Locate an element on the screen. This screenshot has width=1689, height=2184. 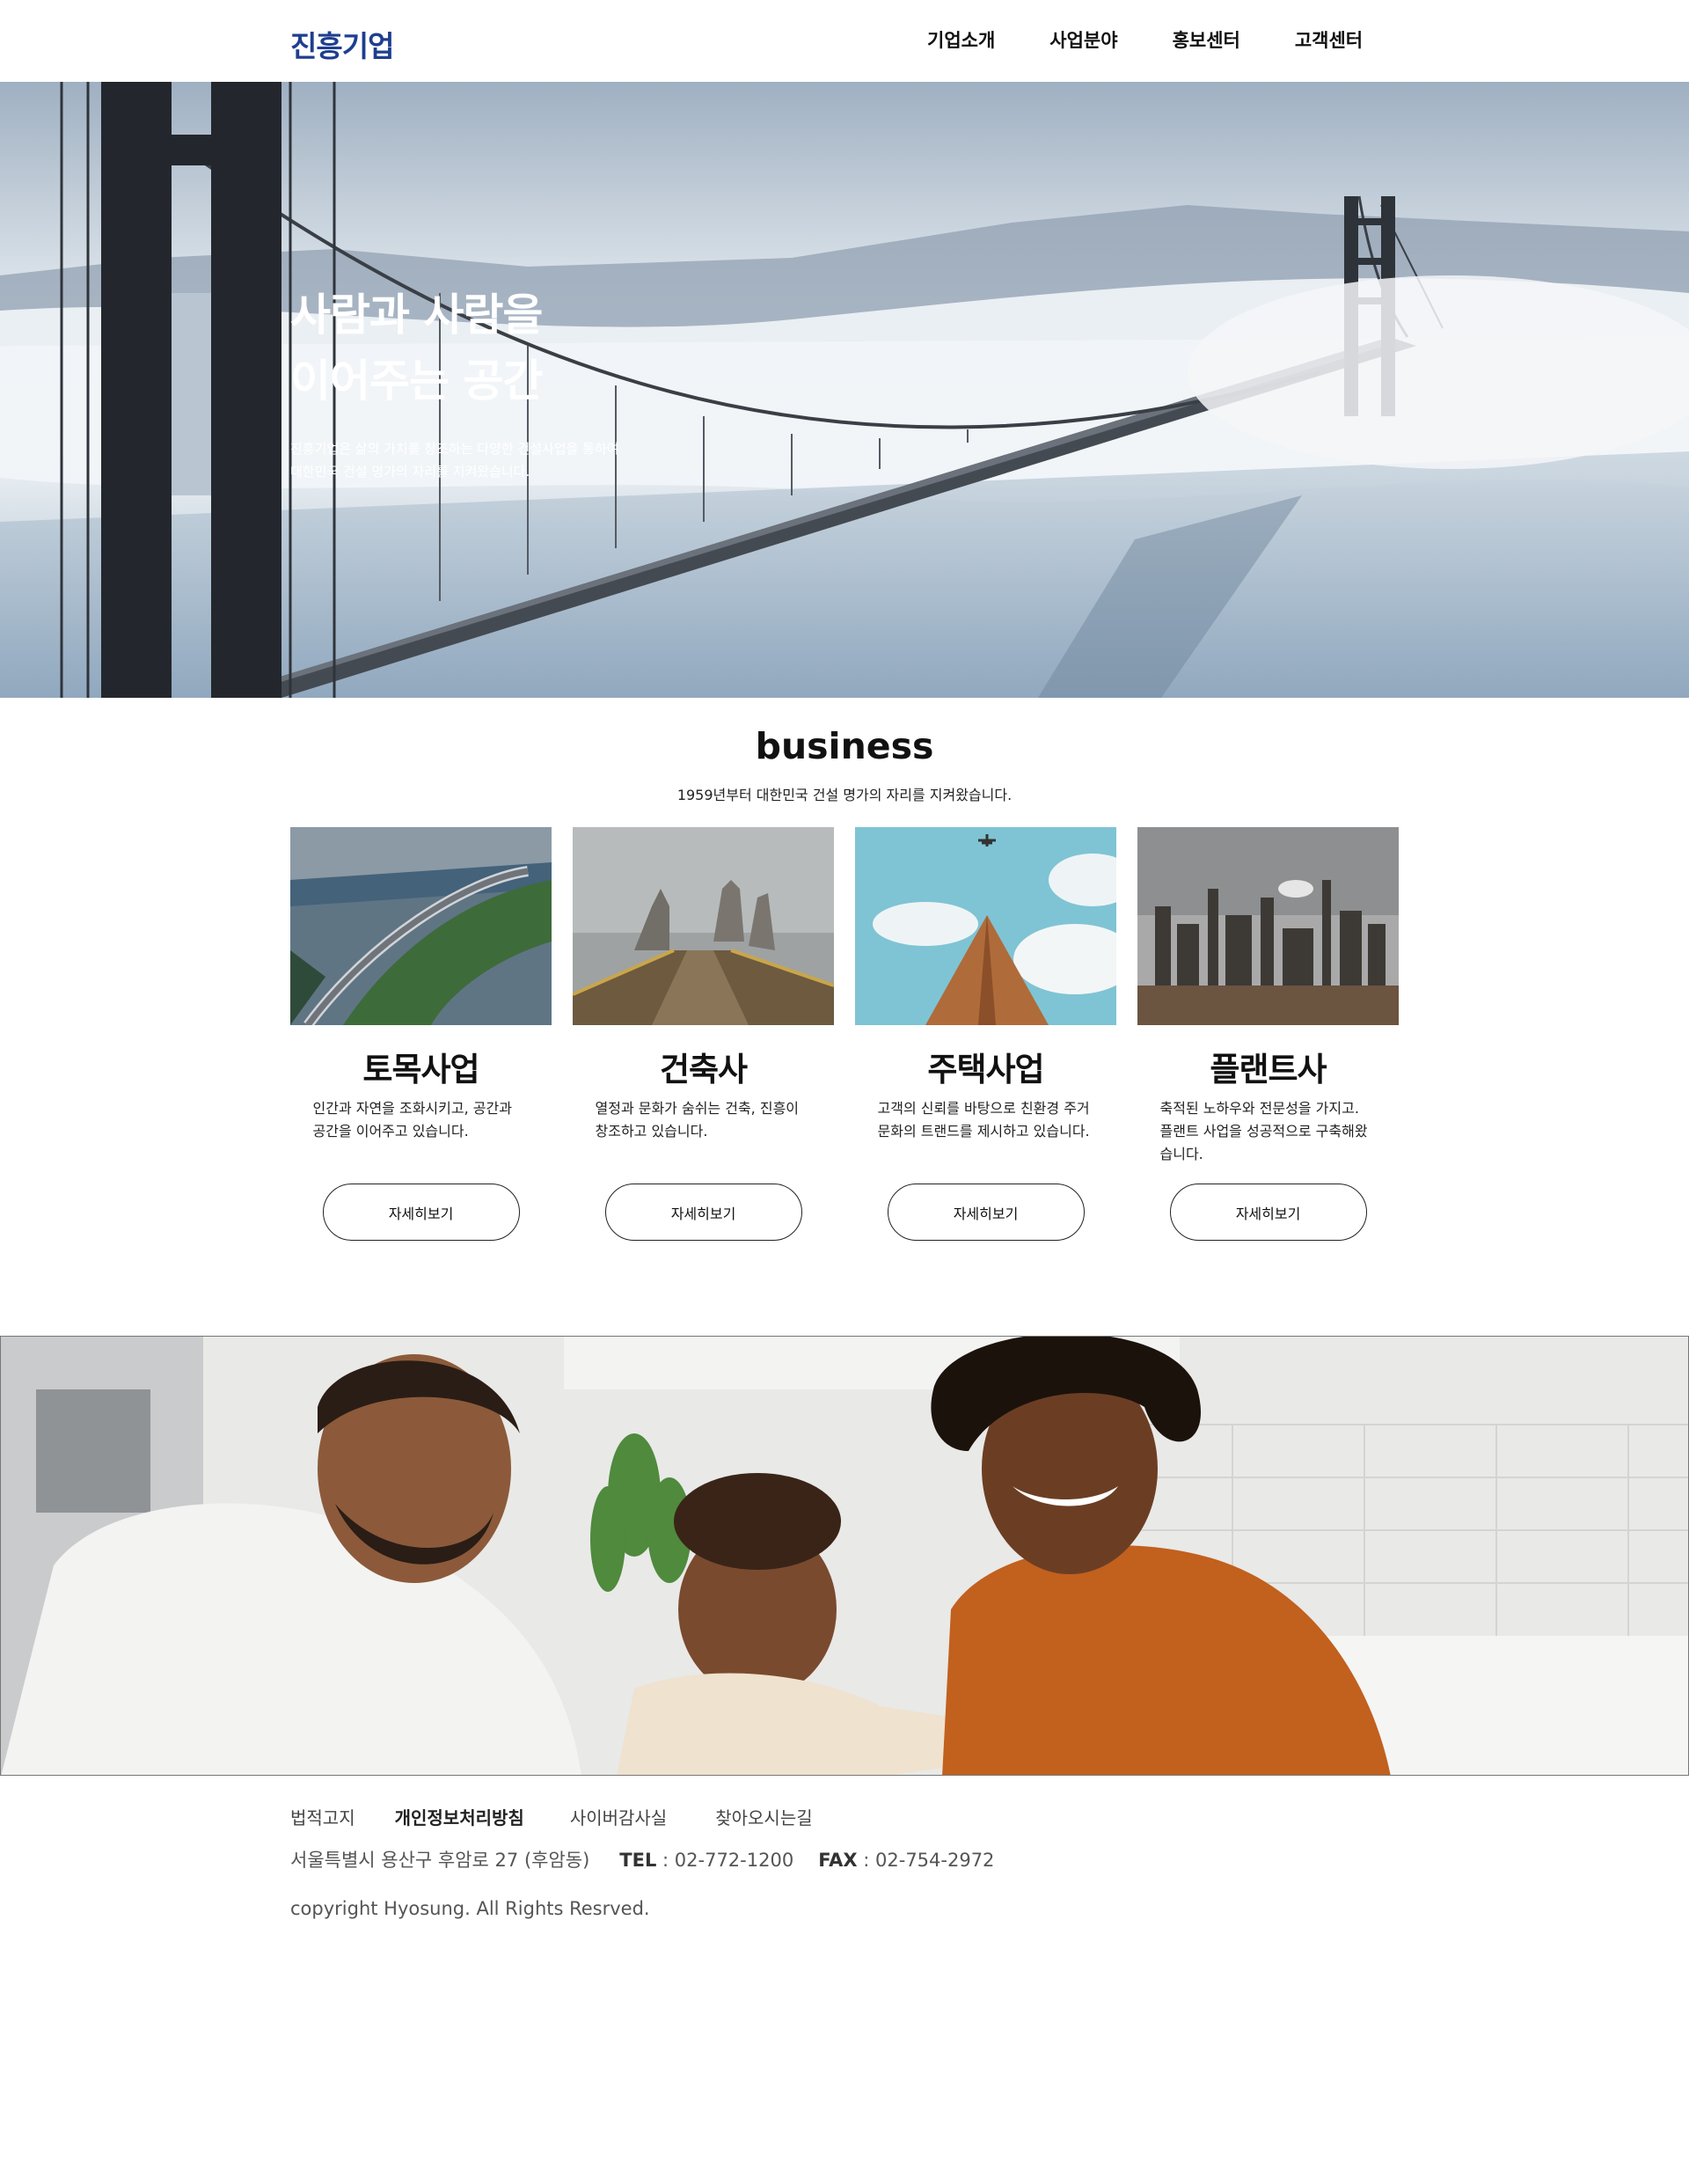
logo: 진흥기업 is located at coordinates (342, 44).